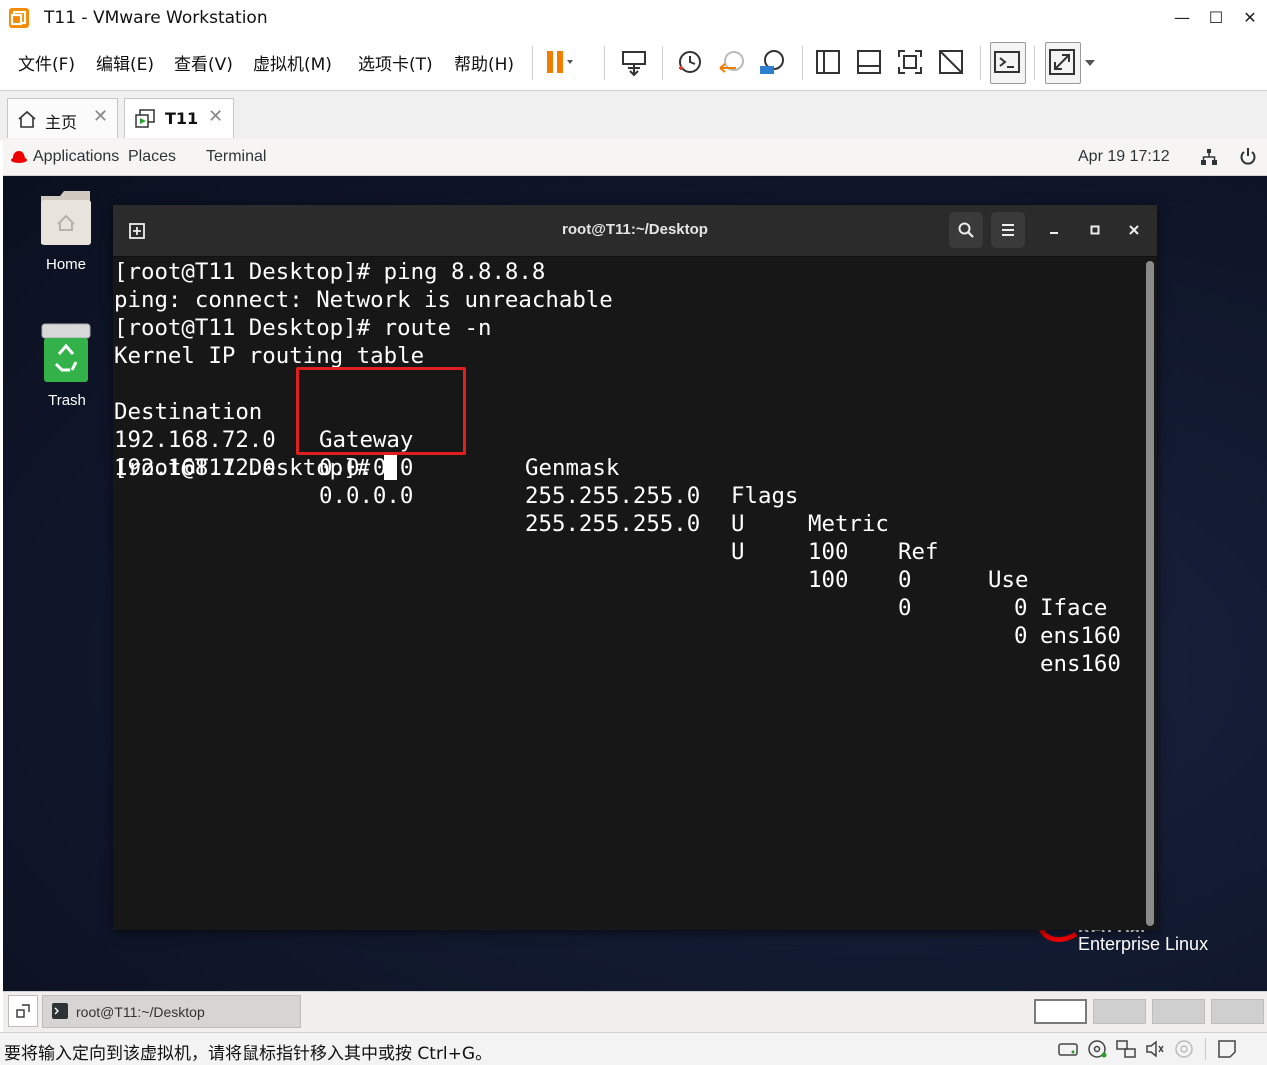  I want to click on console-icon, so click(1007, 62).